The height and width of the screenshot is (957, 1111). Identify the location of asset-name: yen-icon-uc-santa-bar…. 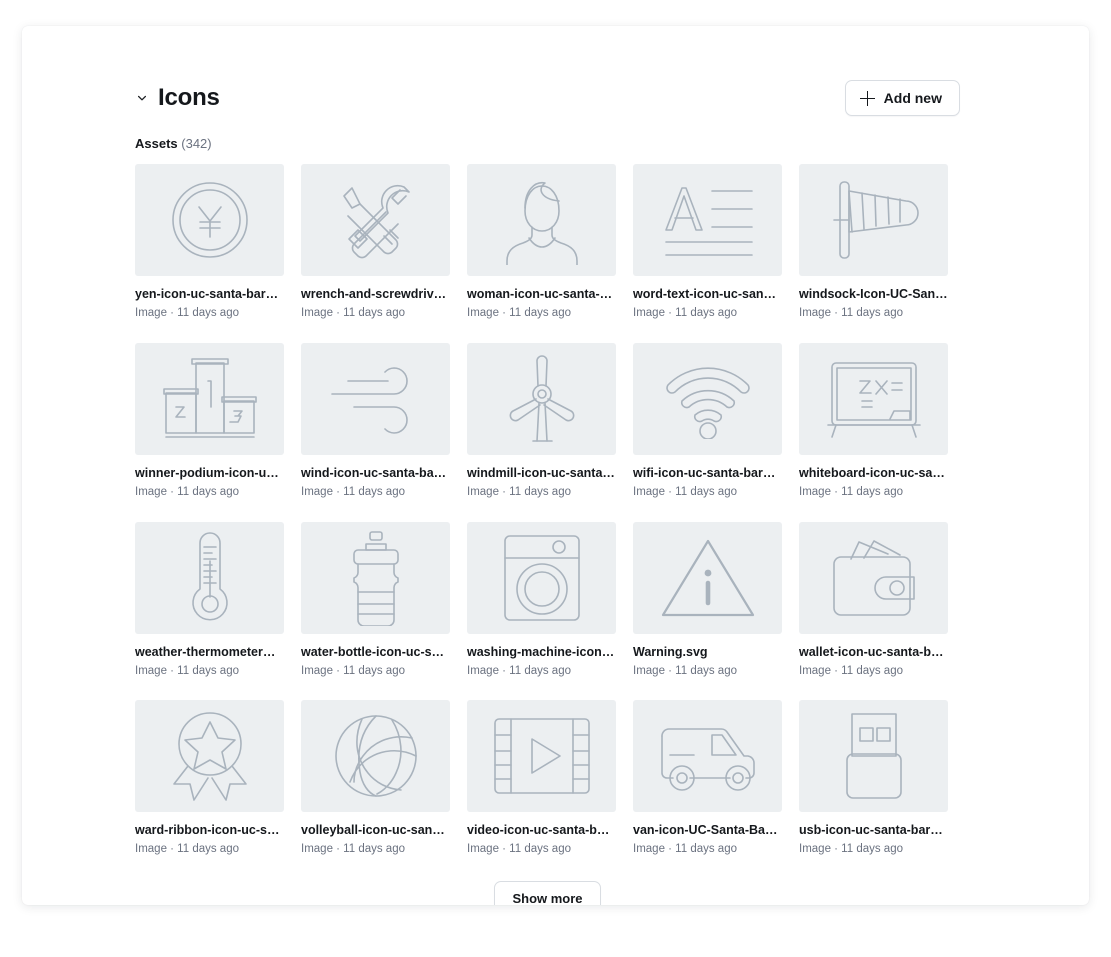
(207, 294).